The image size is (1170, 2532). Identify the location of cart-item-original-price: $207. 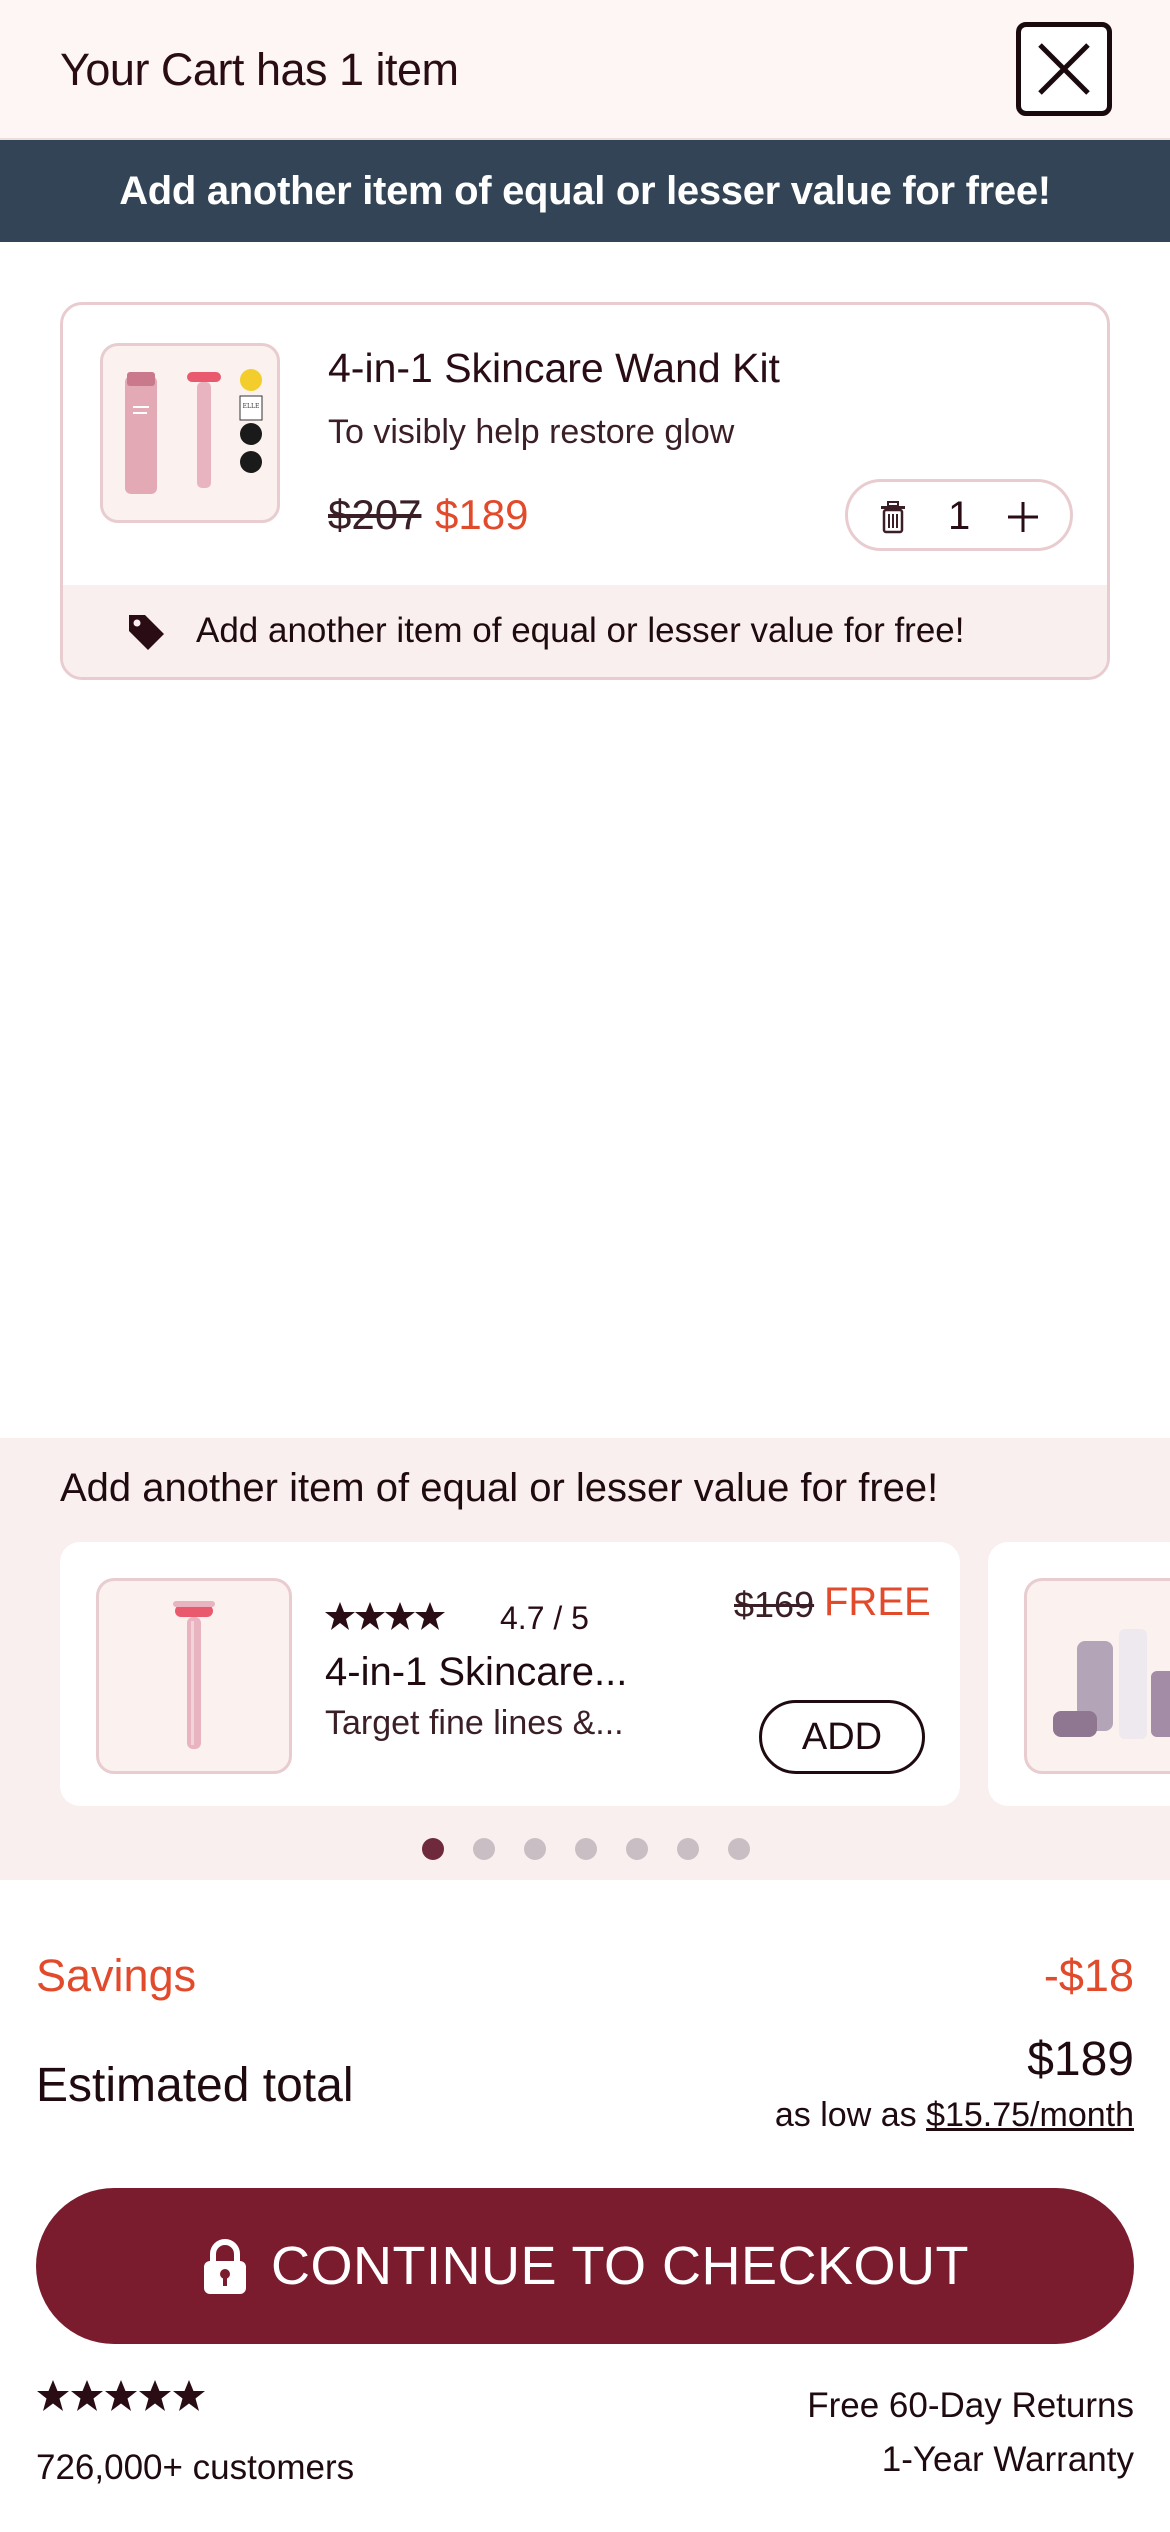
(375, 514).